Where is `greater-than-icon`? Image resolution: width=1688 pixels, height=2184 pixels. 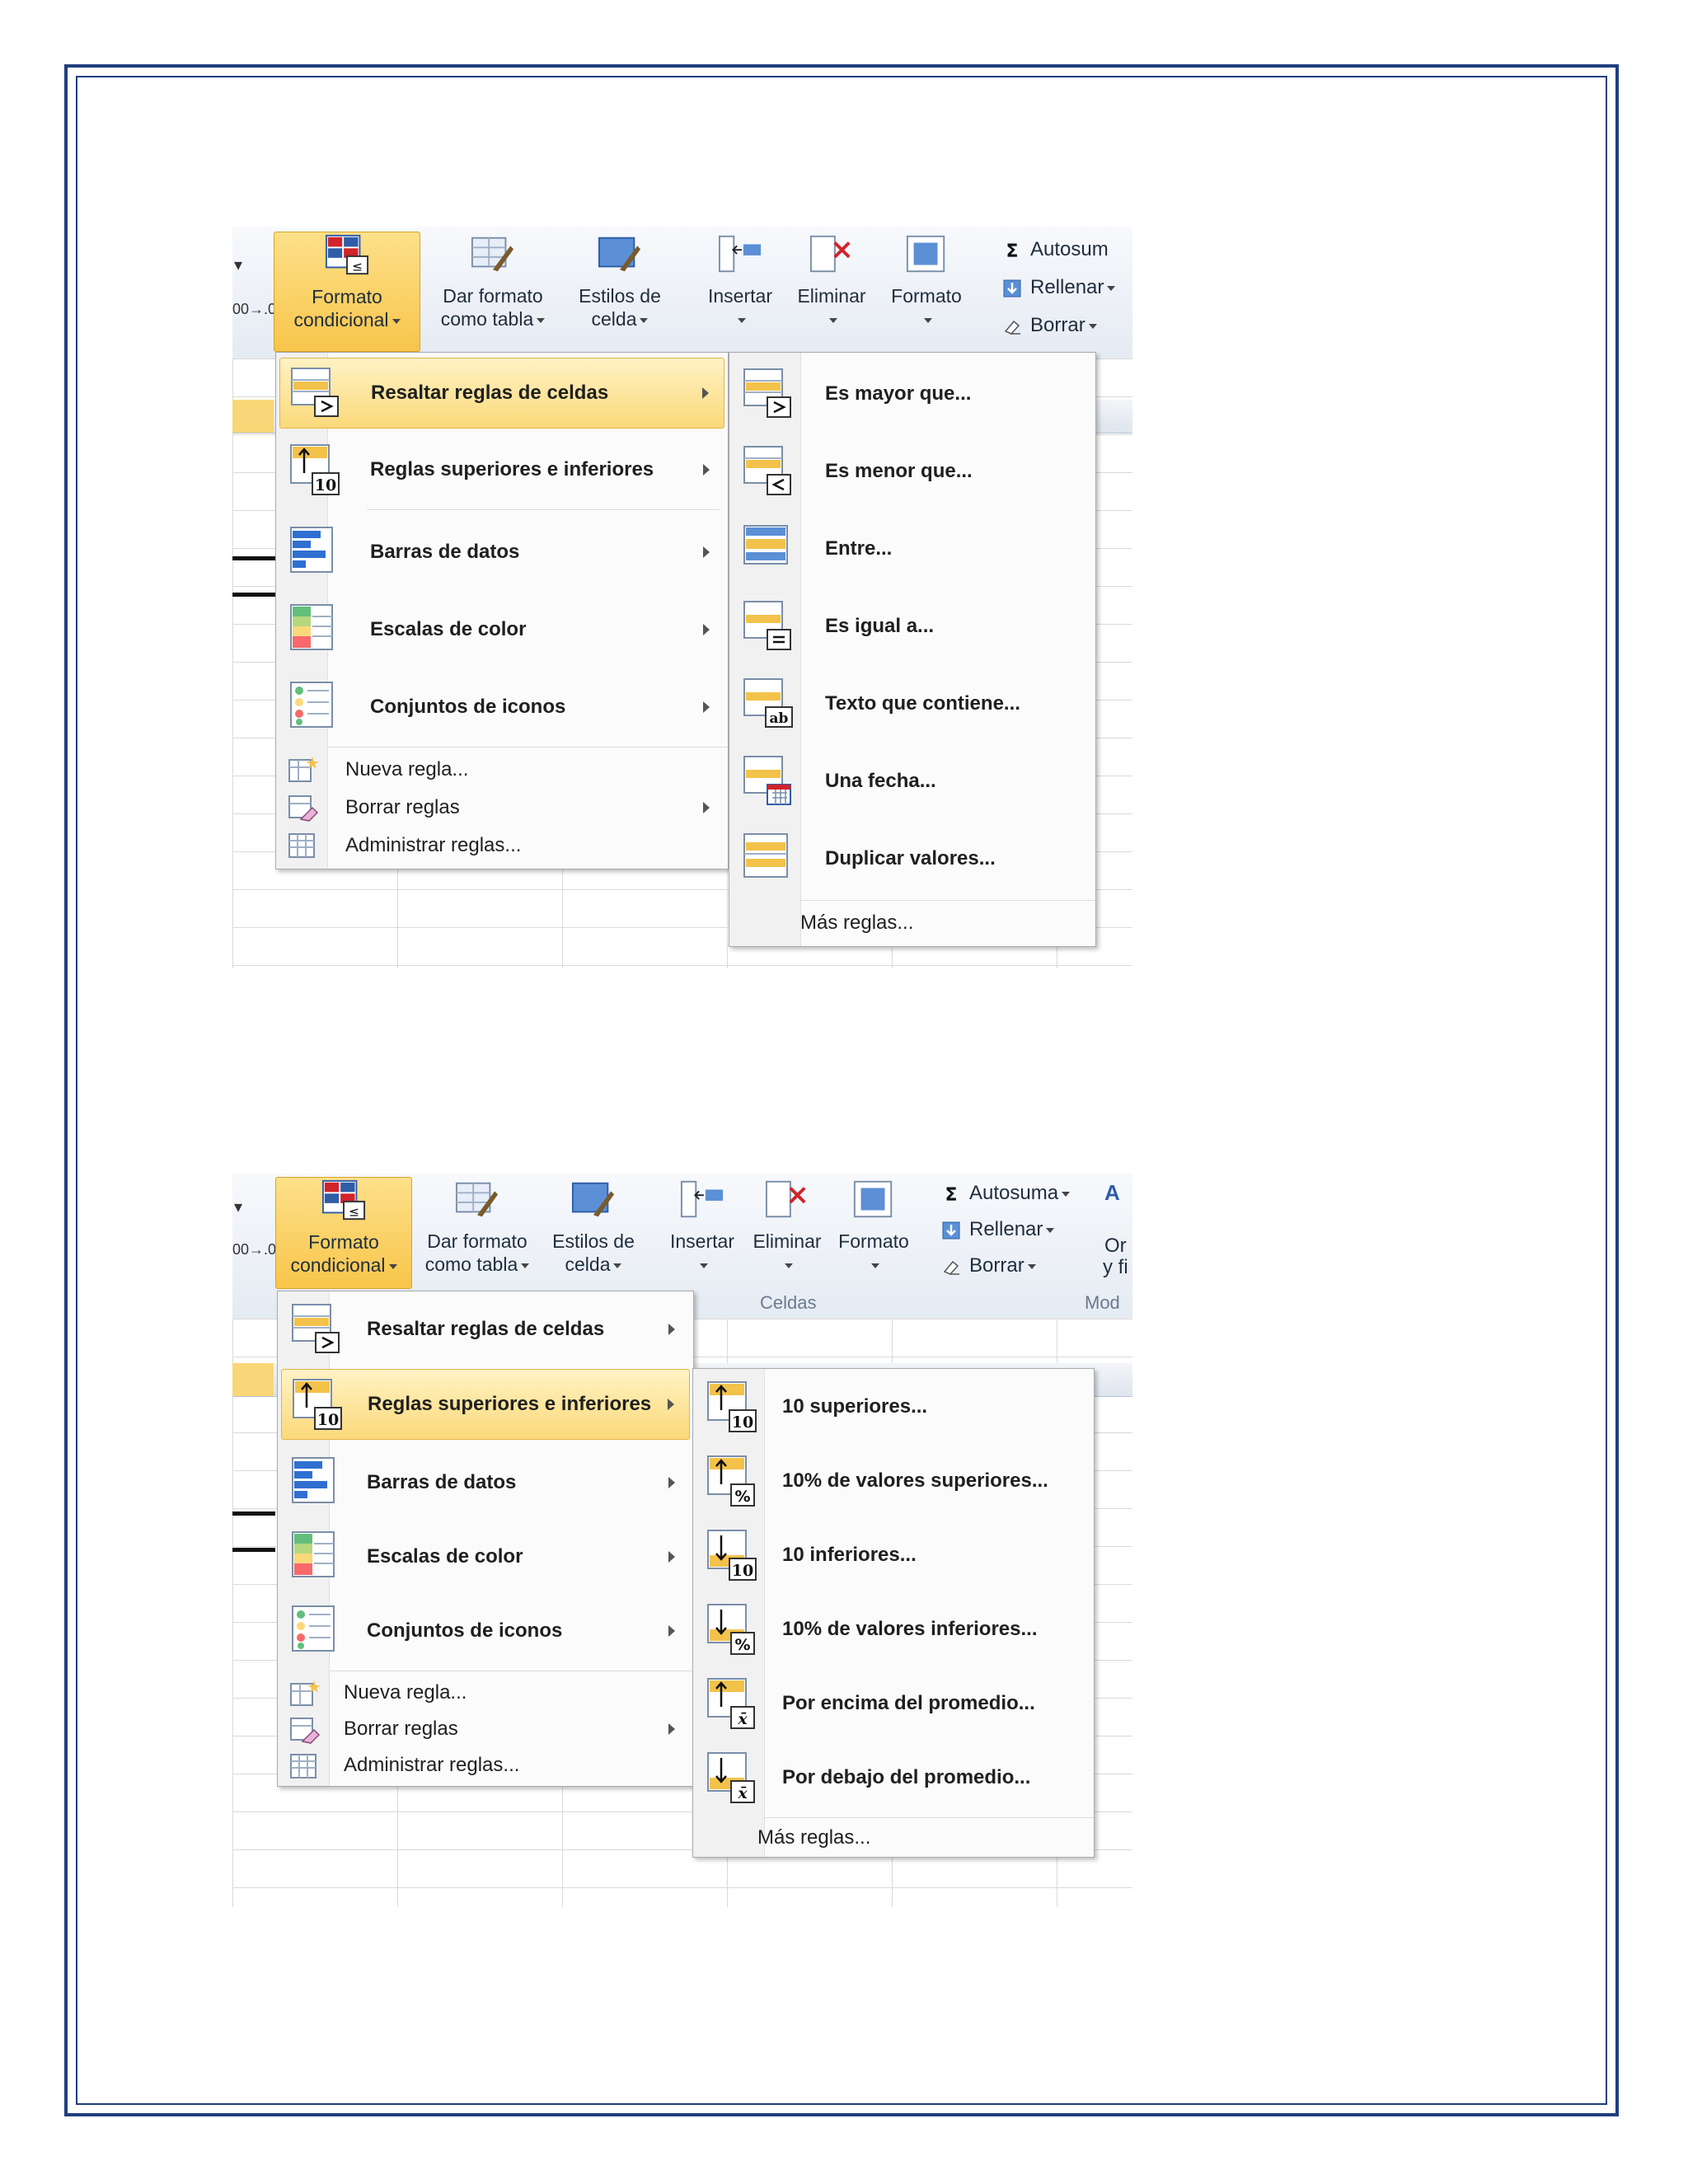
greater-than-icon is located at coordinates (768, 393).